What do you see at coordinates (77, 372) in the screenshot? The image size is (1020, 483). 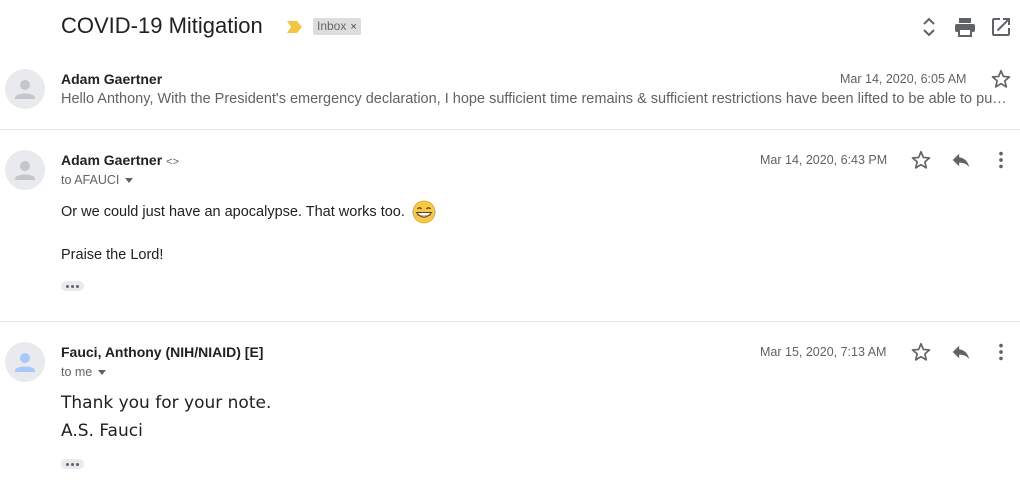 I see `recipients-text: to me` at bounding box center [77, 372].